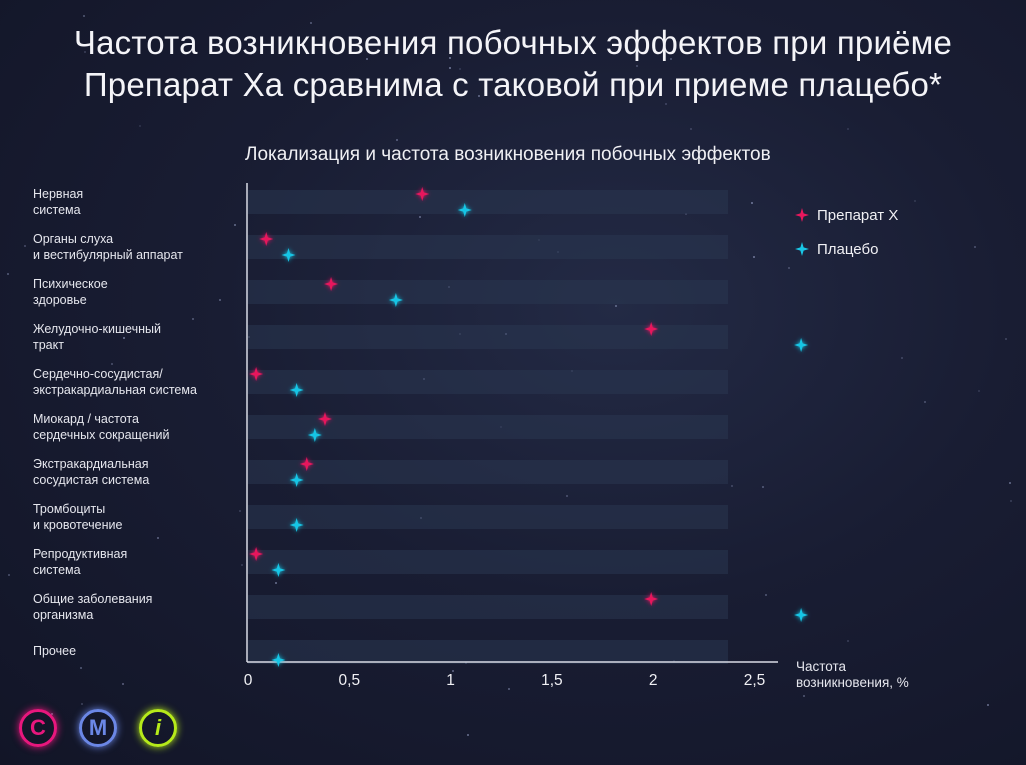 The width and height of the screenshot is (1026, 765). I want to click on legend-label-drug: Препарат X, so click(858, 215).